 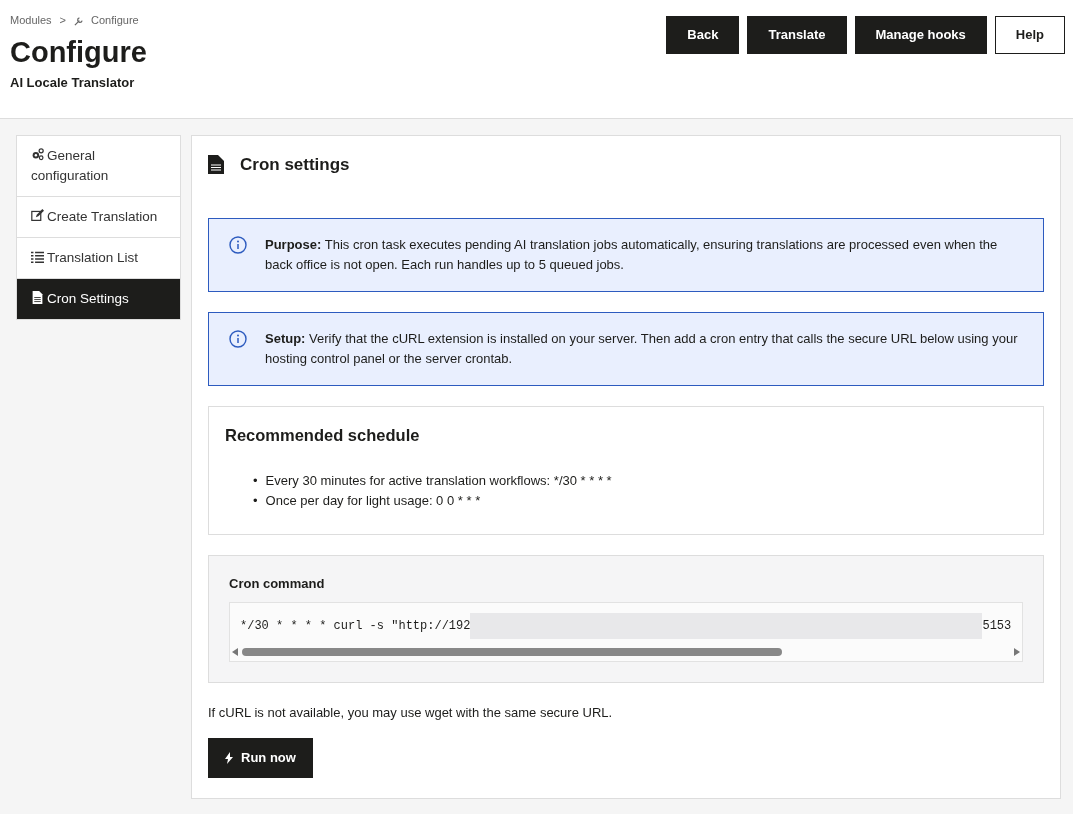 I want to click on wrench-icon, so click(x=78, y=21).